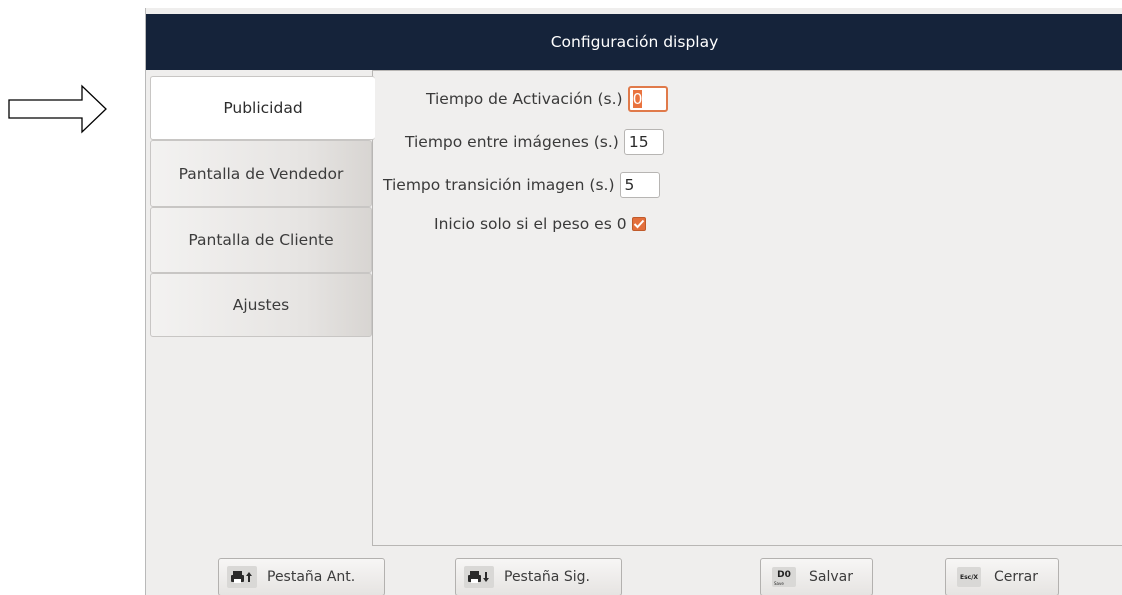  I want to click on activation-time-value: 0, so click(637, 99).